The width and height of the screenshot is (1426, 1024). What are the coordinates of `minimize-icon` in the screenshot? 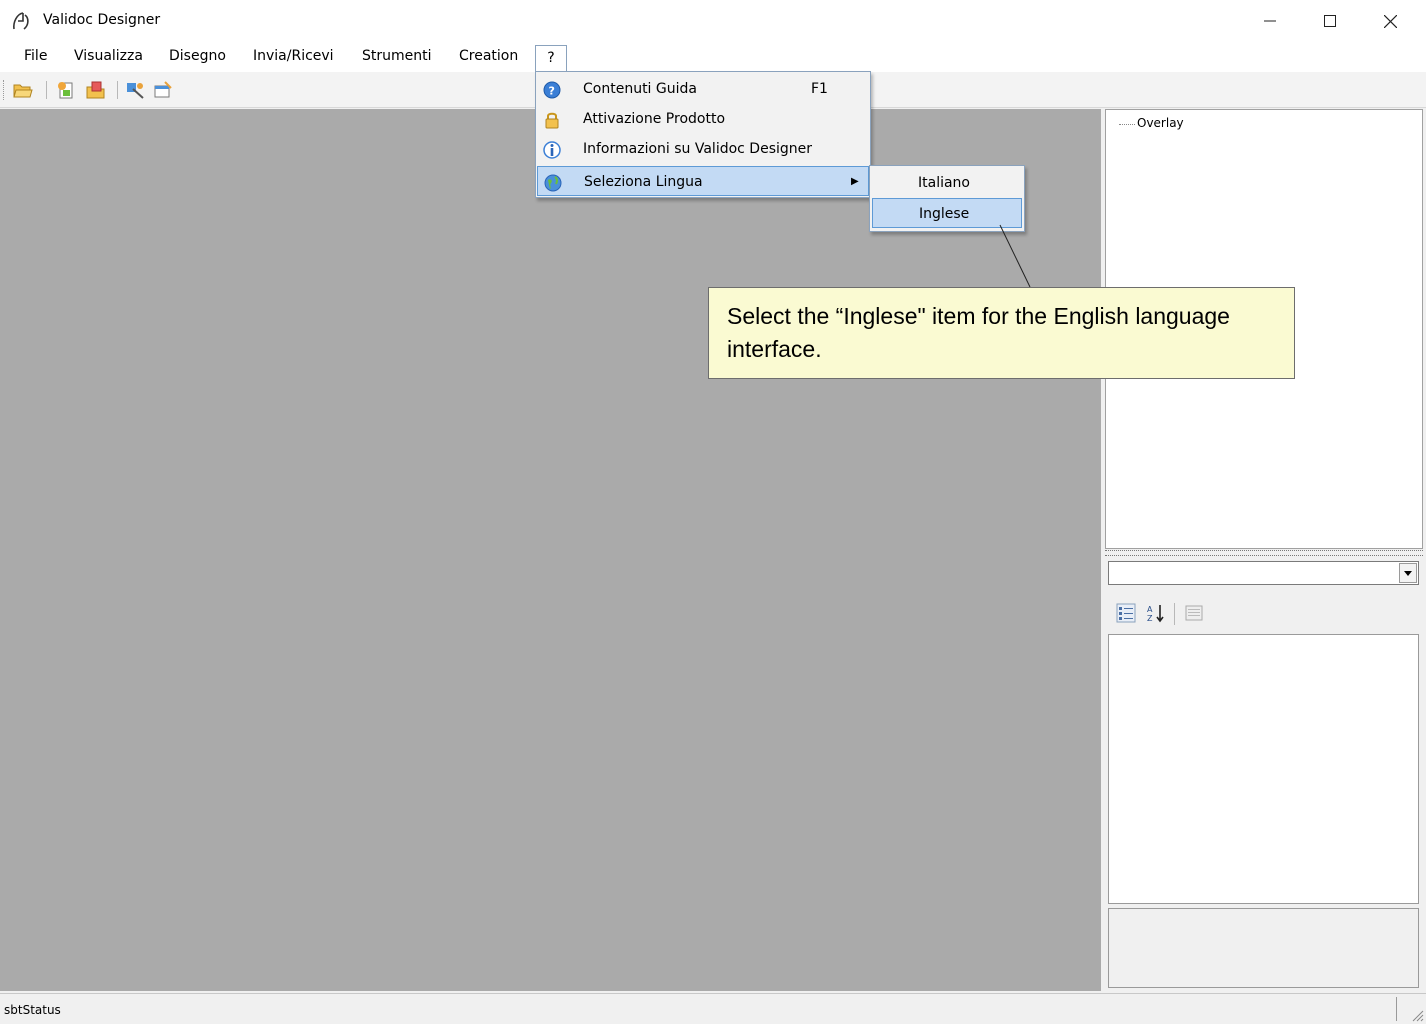 It's located at (1270, 21).